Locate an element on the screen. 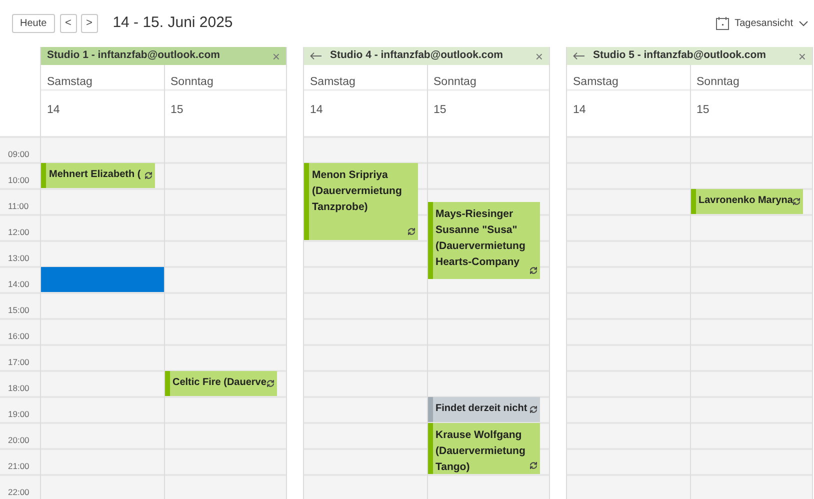 The width and height of the screenshot is (814, 499). time-label: 17:00 is located at coordinates (19, 362).